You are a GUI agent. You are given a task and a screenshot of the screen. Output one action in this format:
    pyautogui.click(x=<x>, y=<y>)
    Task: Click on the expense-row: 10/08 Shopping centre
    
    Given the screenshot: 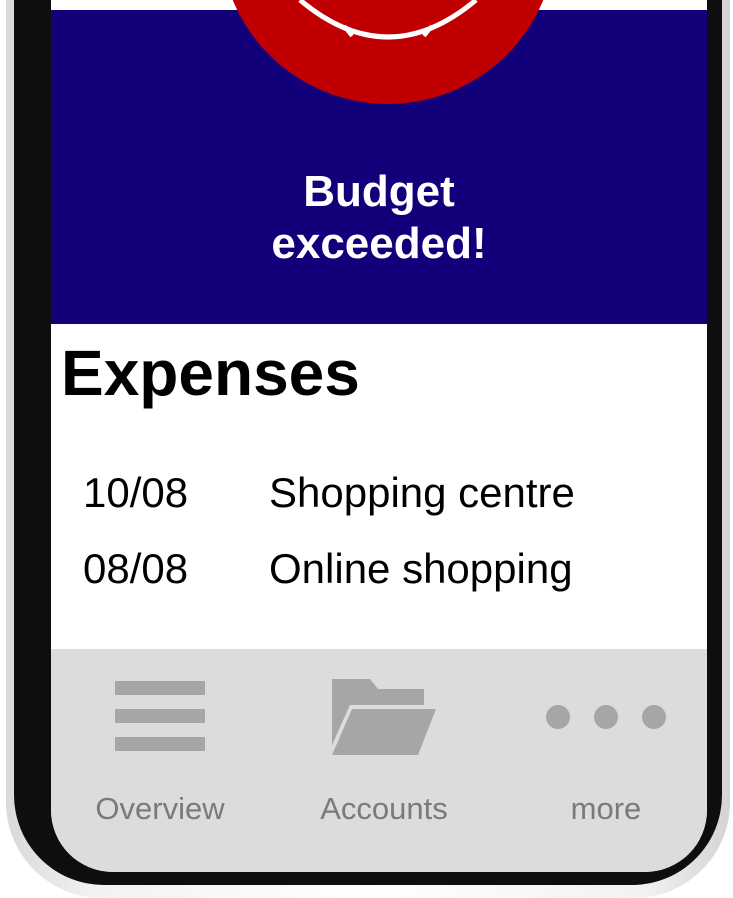 What is the action you would take?
    pyautogui.click(x=383, y=493)
    